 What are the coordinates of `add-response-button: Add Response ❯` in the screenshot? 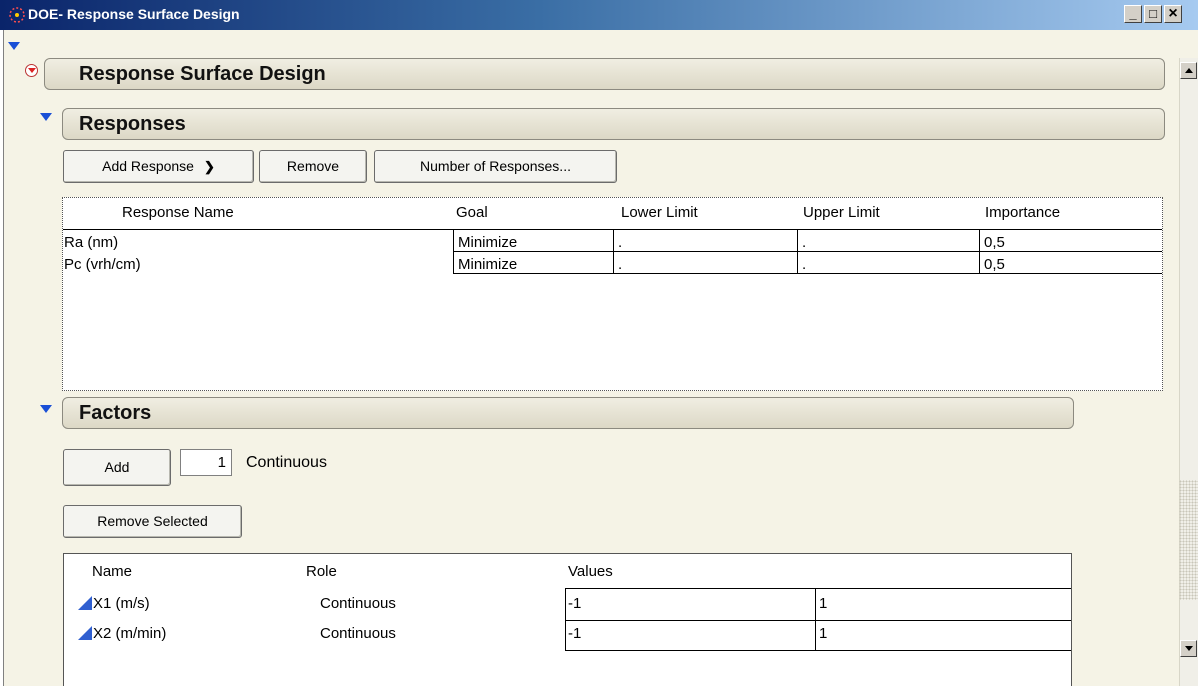 It's located at (158, 166).